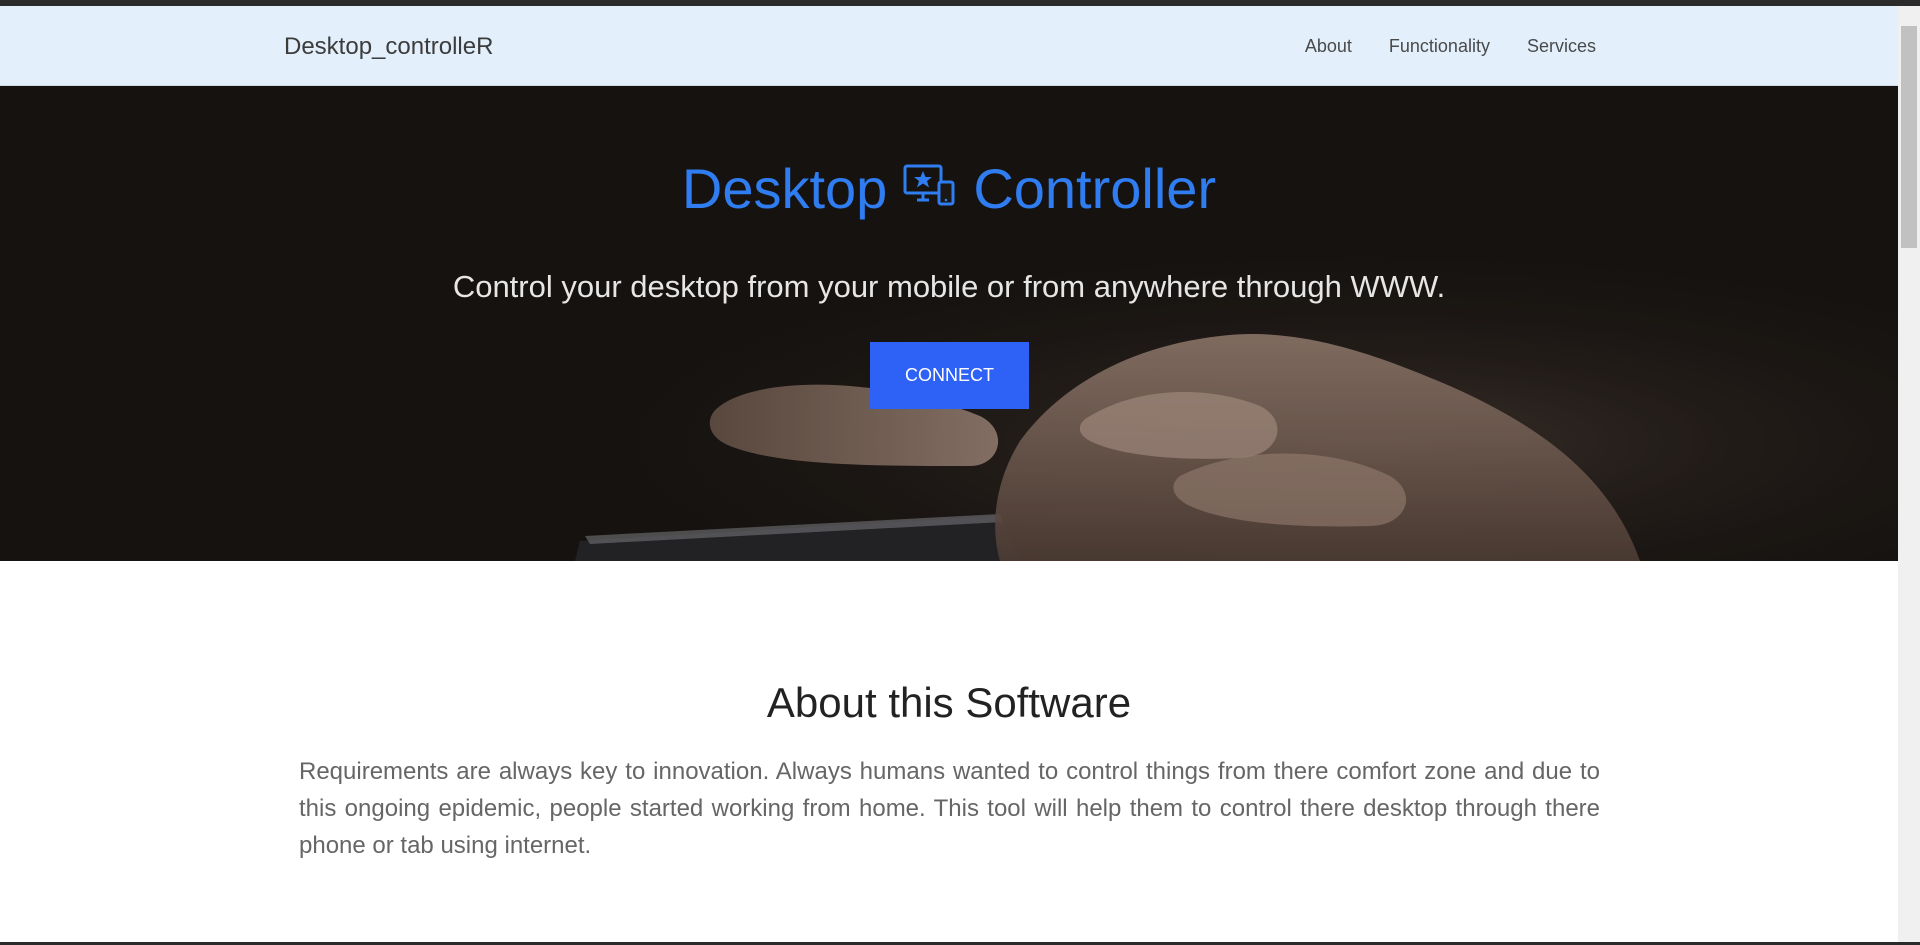  What do you see at coordinates (1561, 46) in the screenshot?
I see `nav-link-services: Services` at bounding box center [1561, 46].